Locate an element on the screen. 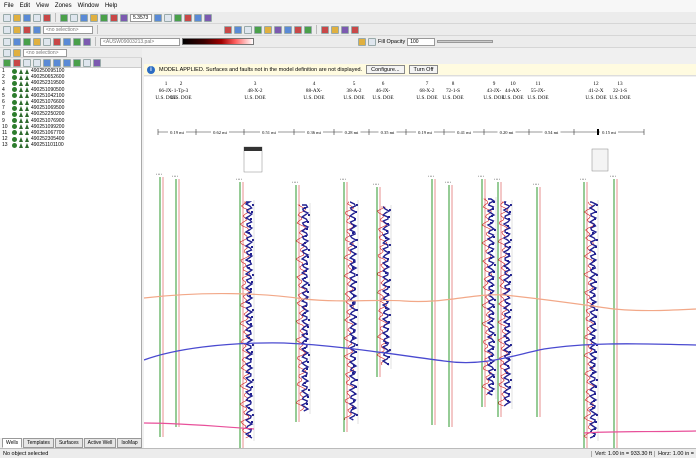  columns-icon is located at coordinates (87, 62).